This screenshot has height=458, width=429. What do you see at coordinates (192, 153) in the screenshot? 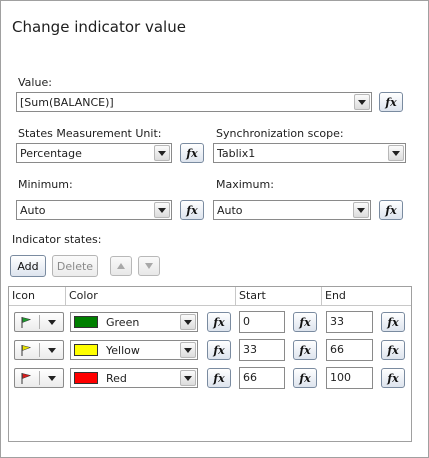
I see `states-unit-expression-button: fx` at bounding box center [192, 153].